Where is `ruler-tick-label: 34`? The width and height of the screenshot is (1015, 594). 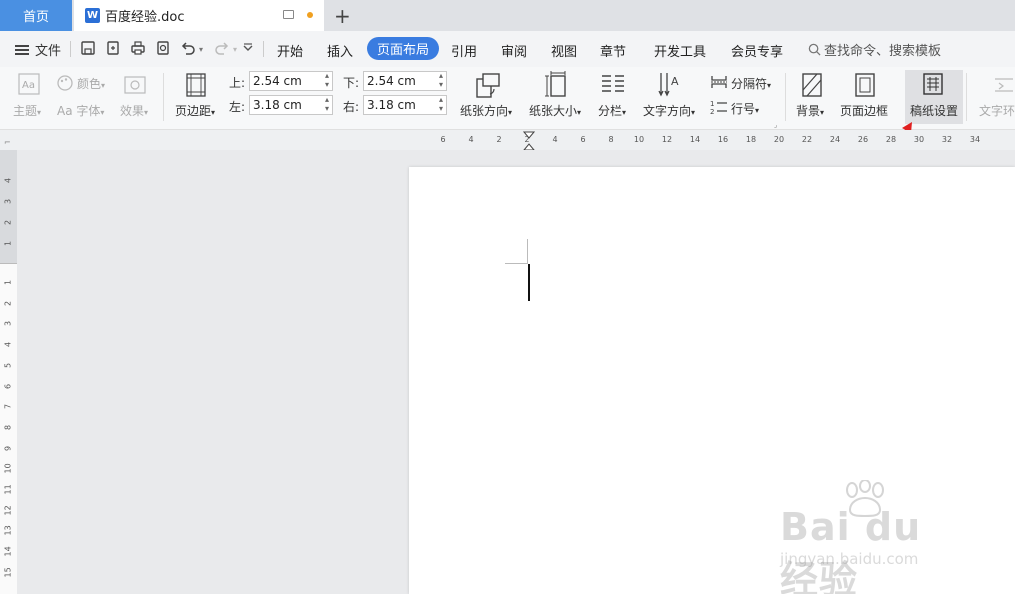 ruler-tick-label: 34 is located at coordinates (975, 139).